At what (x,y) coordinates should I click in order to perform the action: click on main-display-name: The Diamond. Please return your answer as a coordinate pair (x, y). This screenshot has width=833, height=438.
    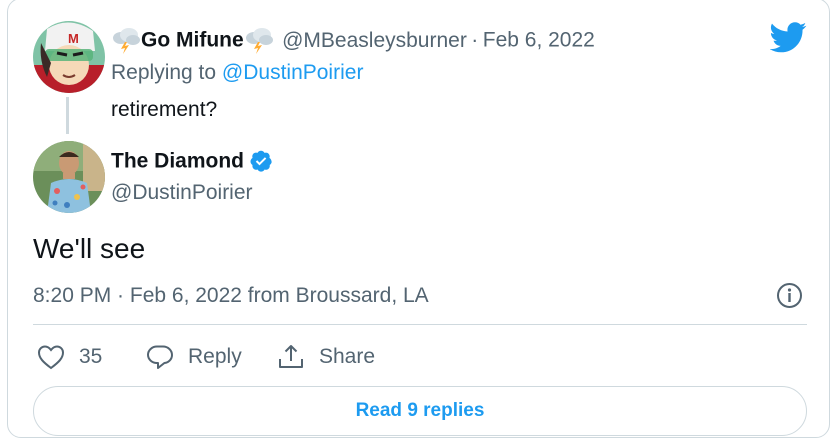
    Looking at the image, I should click on (177, 161).